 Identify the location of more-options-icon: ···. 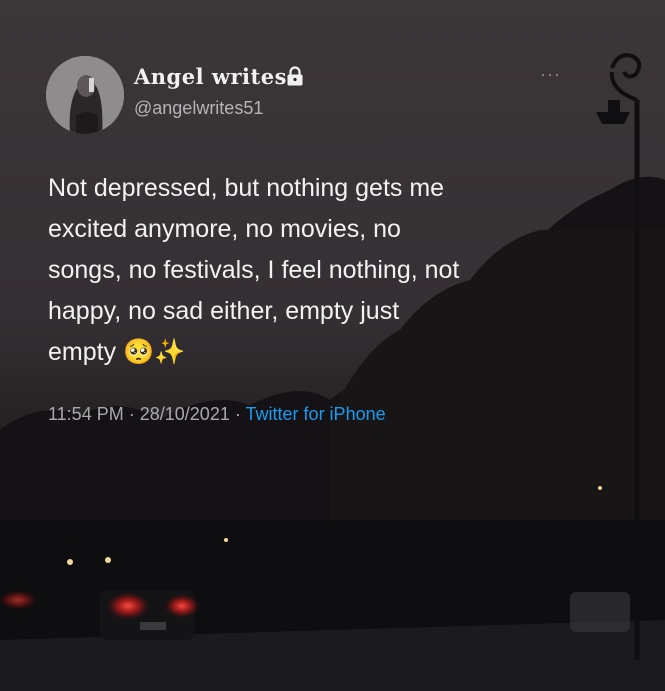
(550, 74).